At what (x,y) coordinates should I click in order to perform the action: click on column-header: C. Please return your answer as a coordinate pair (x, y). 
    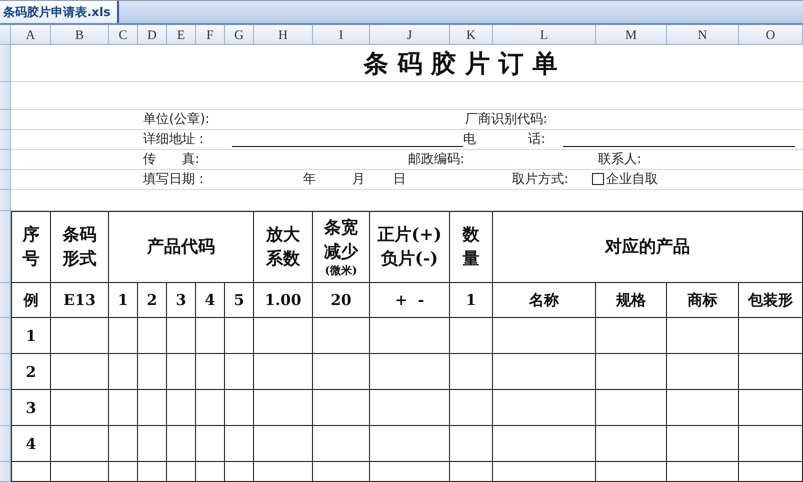
    Looking at the image, I should click on (123, 35).